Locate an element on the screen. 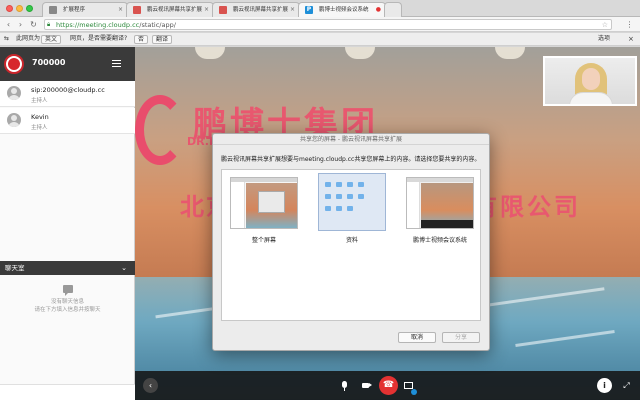 The height and width of the screenshot is (400, 640). tab-extensions: 扩展程序 × is located at coordinates (85, 9).